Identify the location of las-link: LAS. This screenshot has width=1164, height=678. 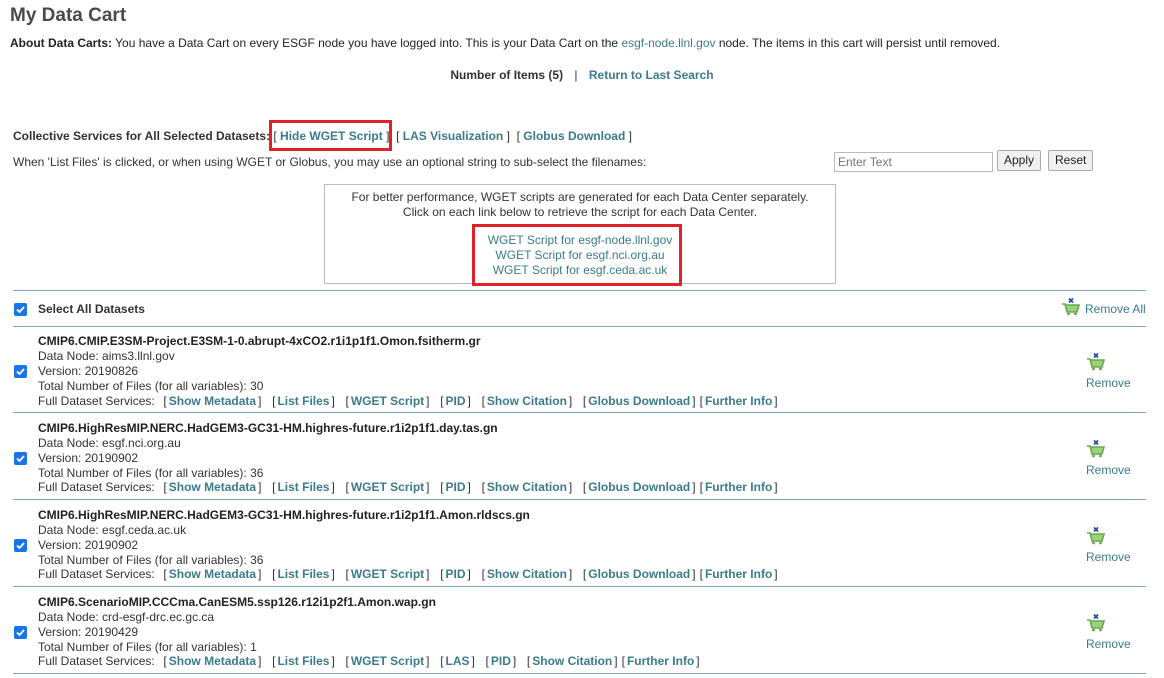
(458, 661).